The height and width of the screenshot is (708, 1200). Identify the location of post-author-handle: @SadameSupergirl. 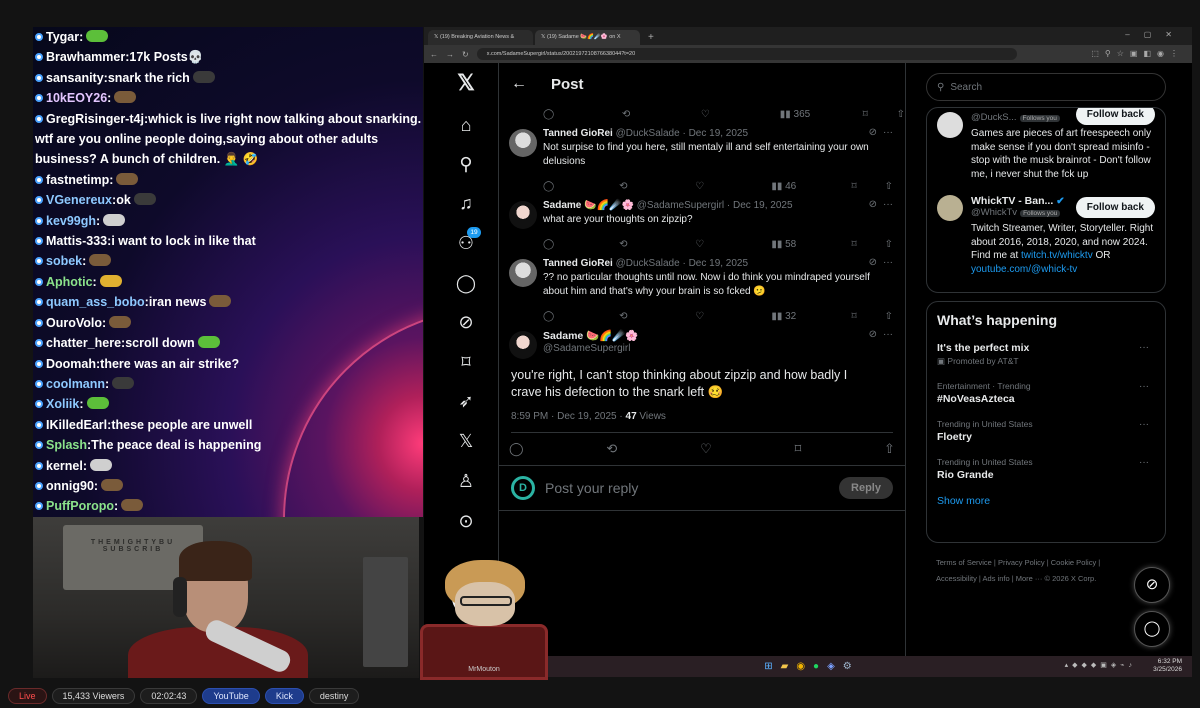
(586, 348).